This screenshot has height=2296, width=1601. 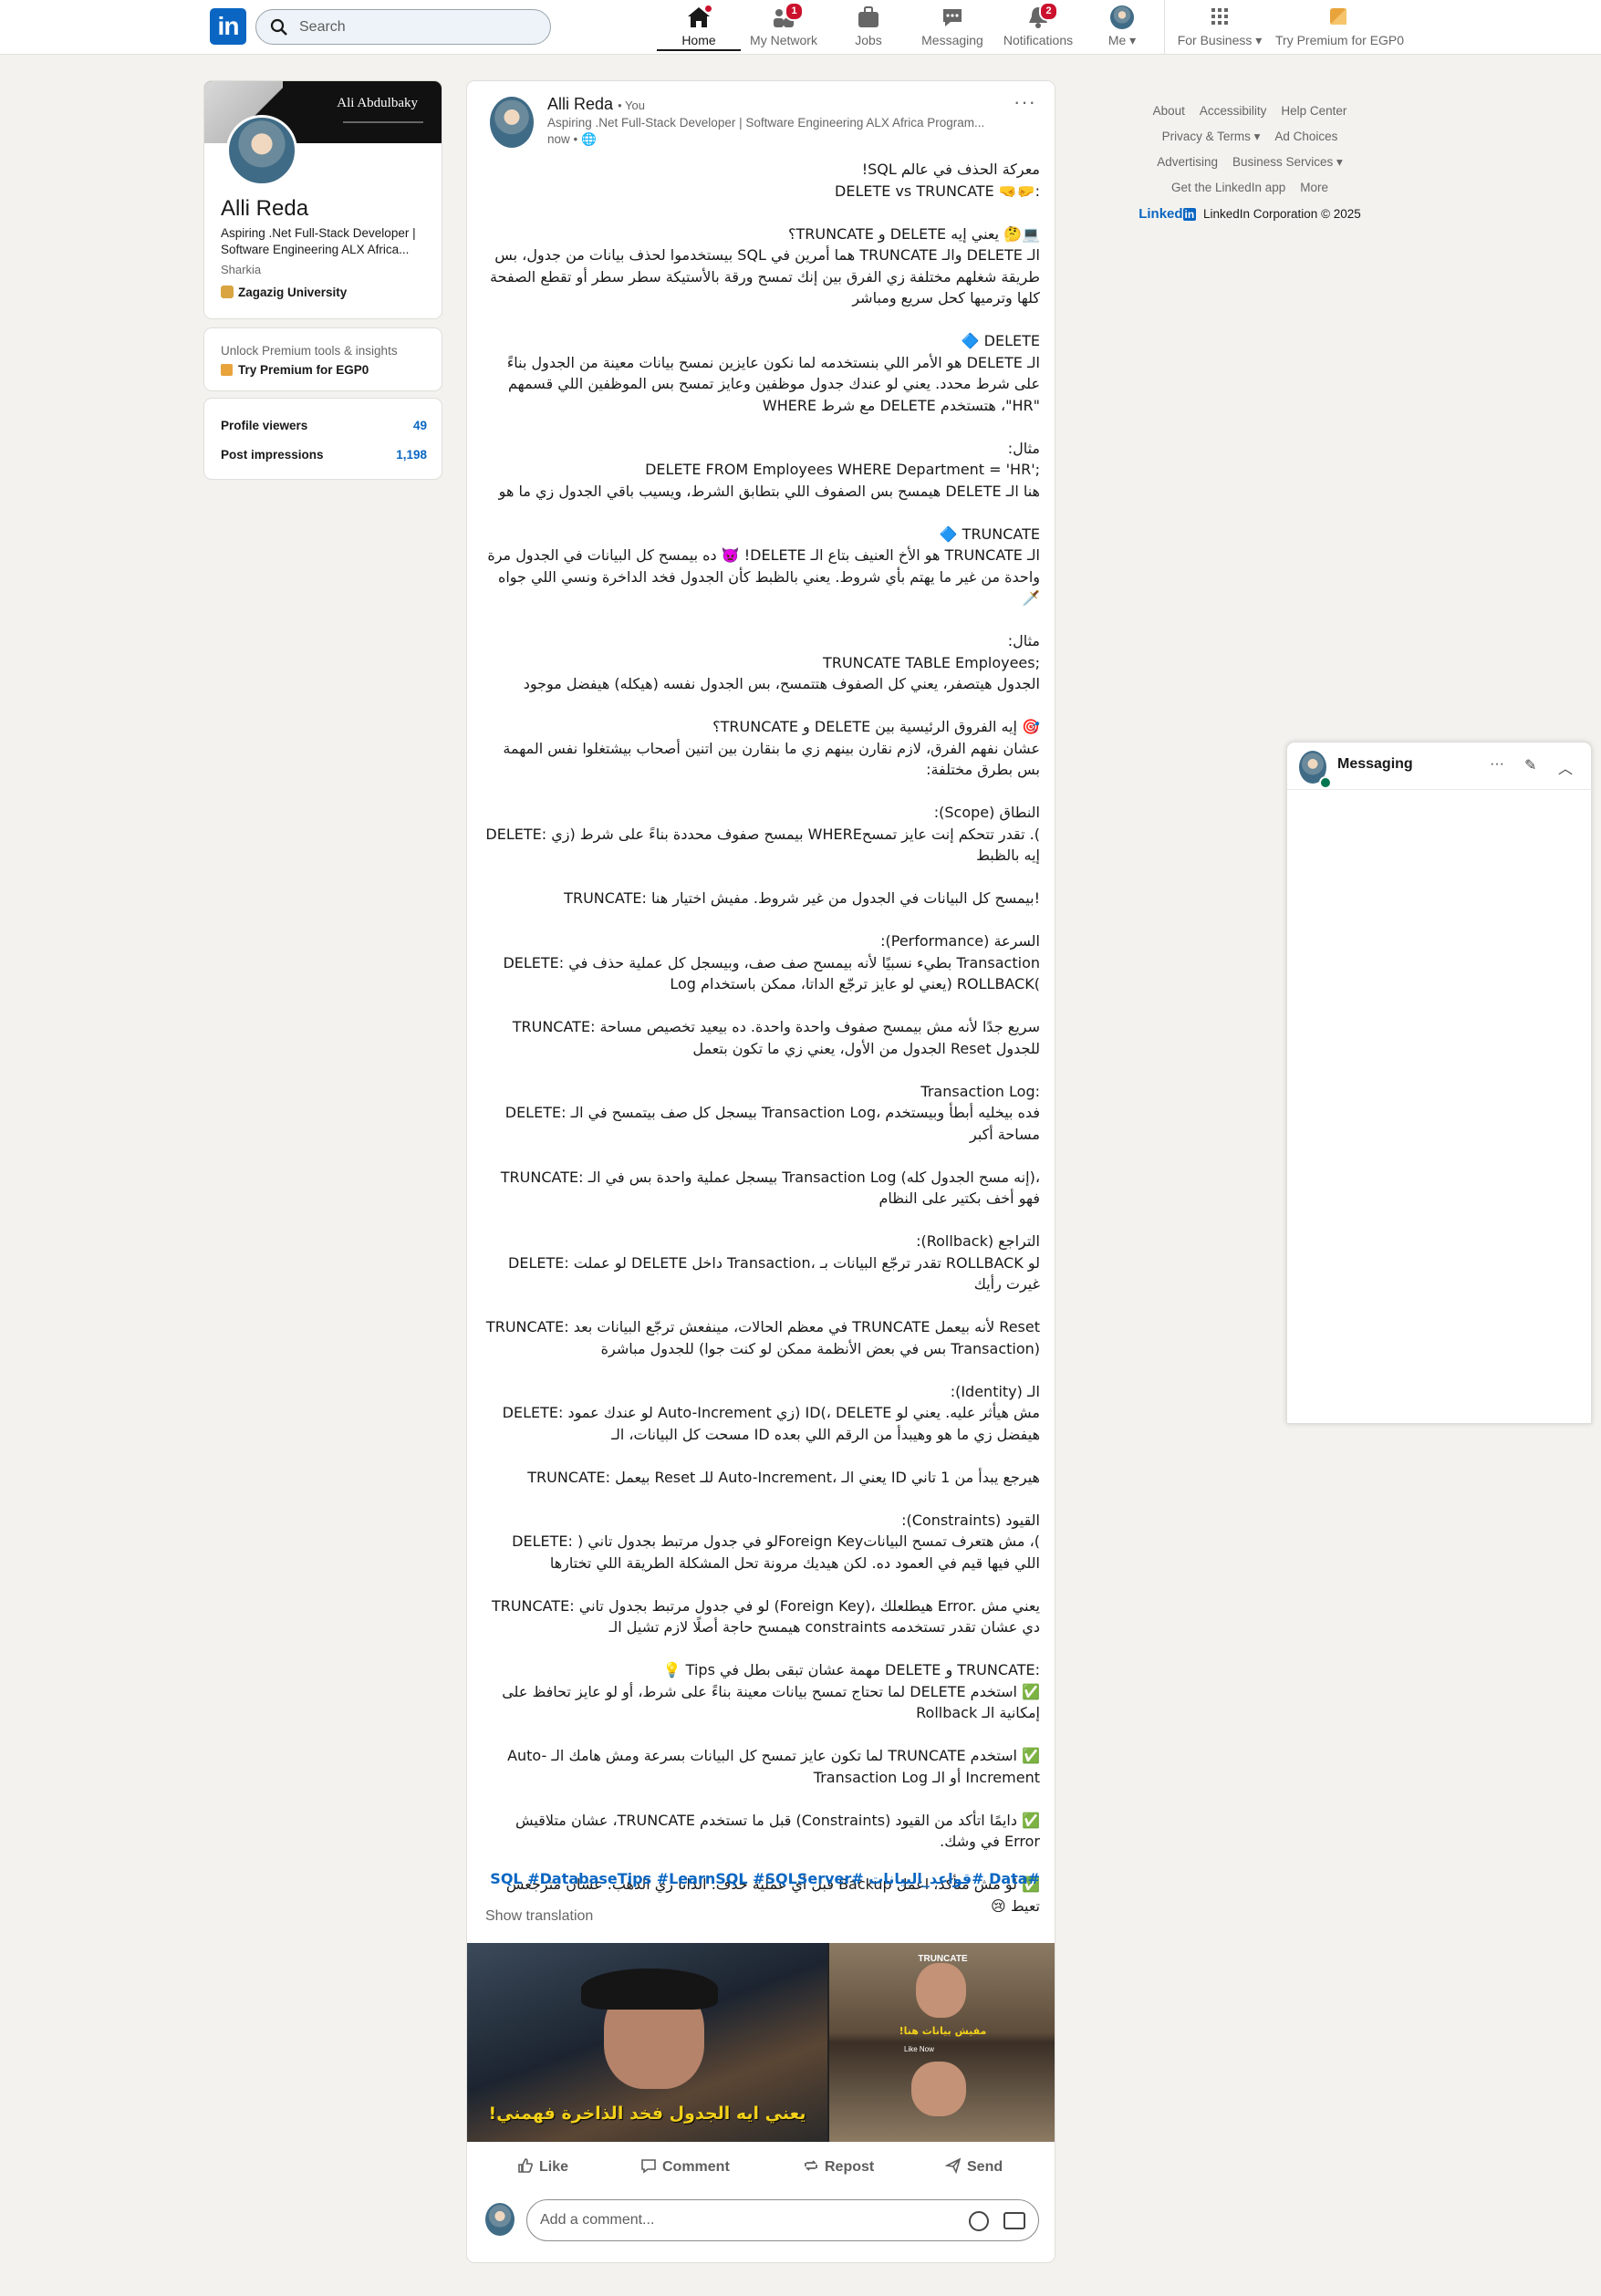 I want to click on profile-education: Zagazig University, so click(x=284, y=293).